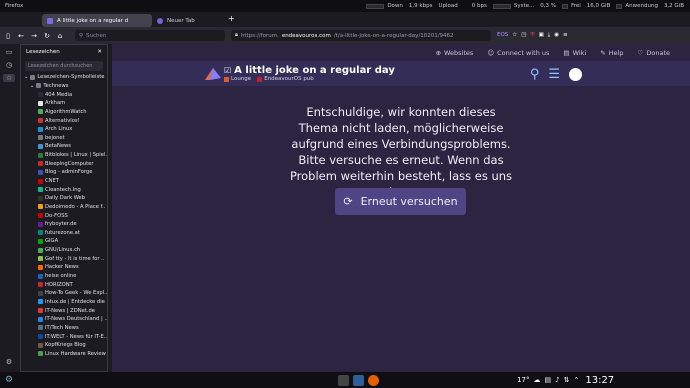  What do you see at coordinates (21, 36) in the screenshot?
I see `back-button: ←` at bounding box center [21, 36].